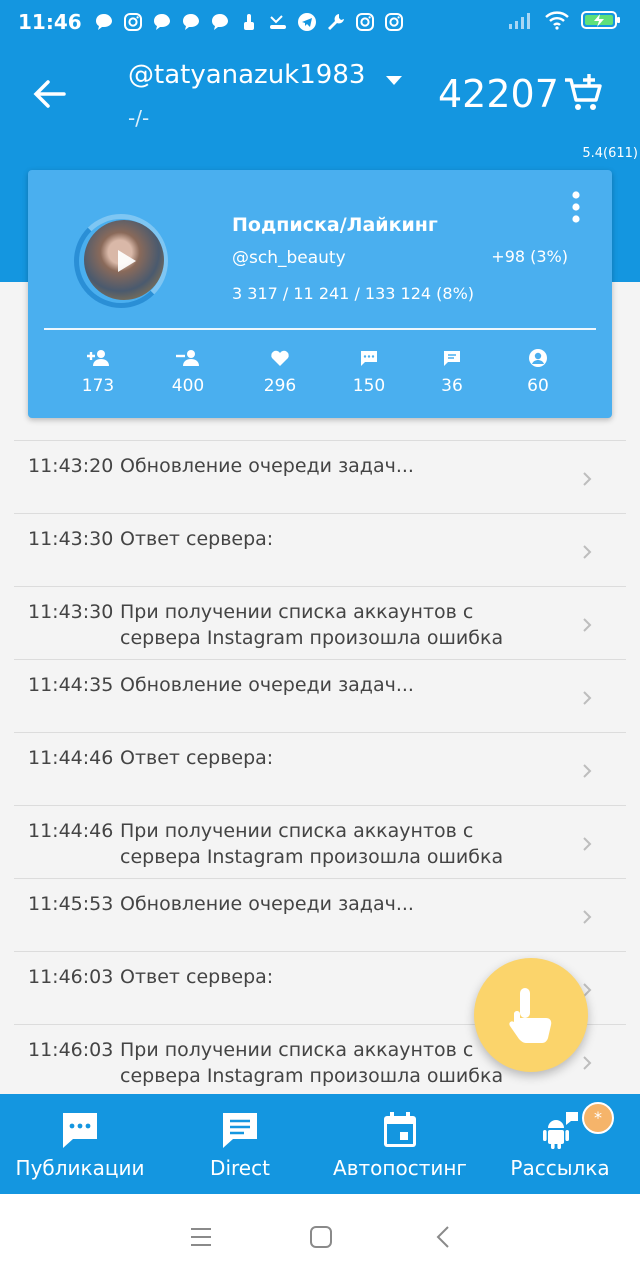  I want to click on home-square-icon, so click(321, 1237).